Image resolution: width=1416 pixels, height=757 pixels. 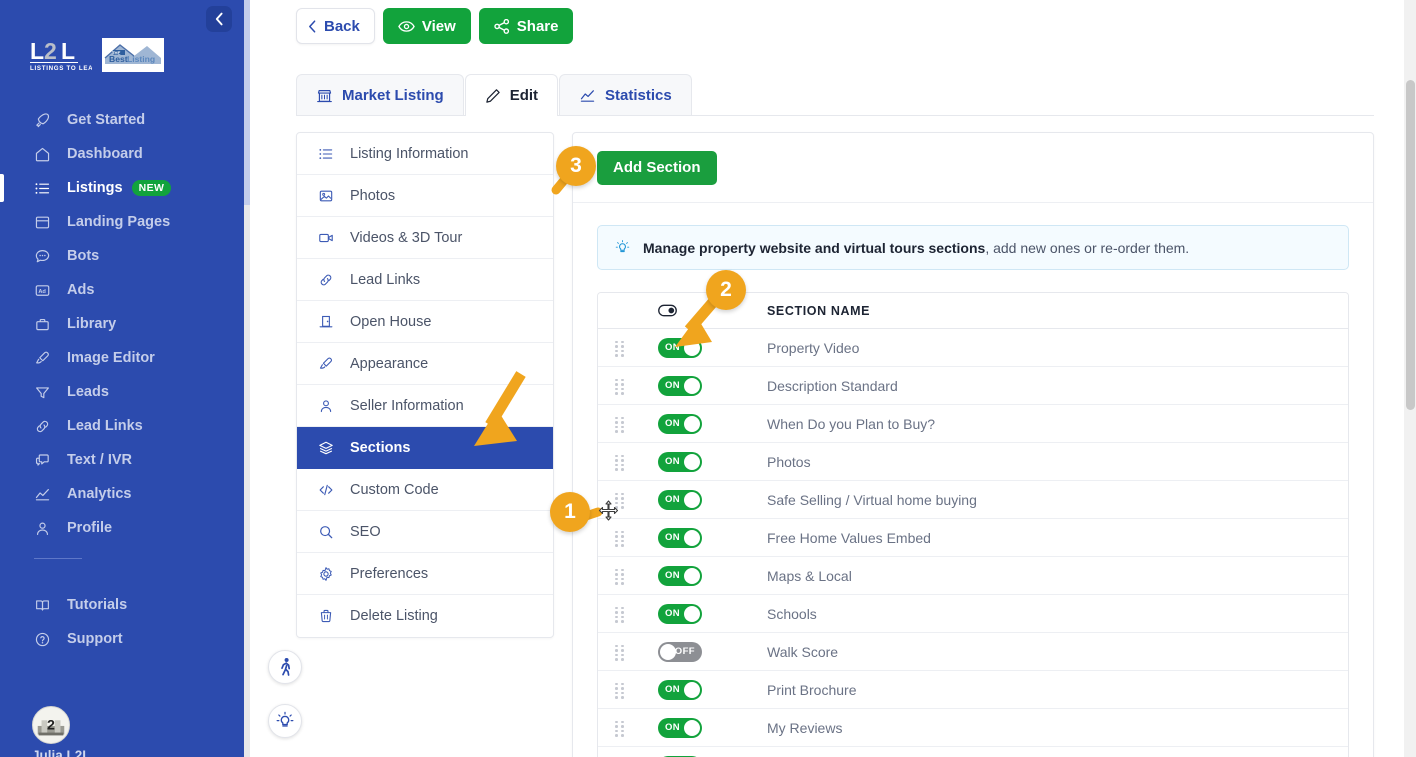 What do you see at coordinates (973, 168) in the screenshot?
I see `card-header: Add Section` at bounding box center [973, 168].